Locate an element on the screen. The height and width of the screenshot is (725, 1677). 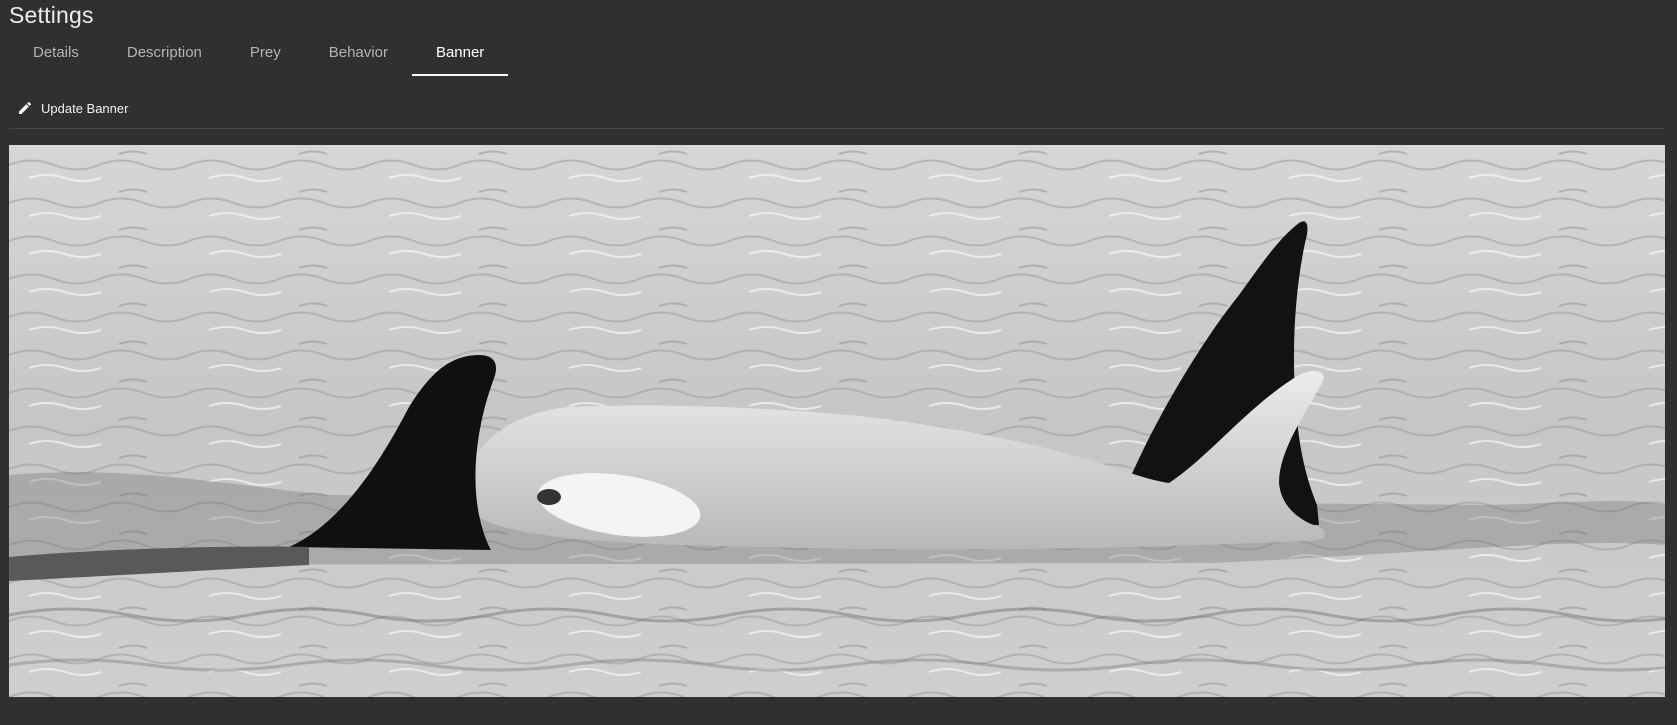
tab-behavior: Behavior is located at coordinates (358, 56).